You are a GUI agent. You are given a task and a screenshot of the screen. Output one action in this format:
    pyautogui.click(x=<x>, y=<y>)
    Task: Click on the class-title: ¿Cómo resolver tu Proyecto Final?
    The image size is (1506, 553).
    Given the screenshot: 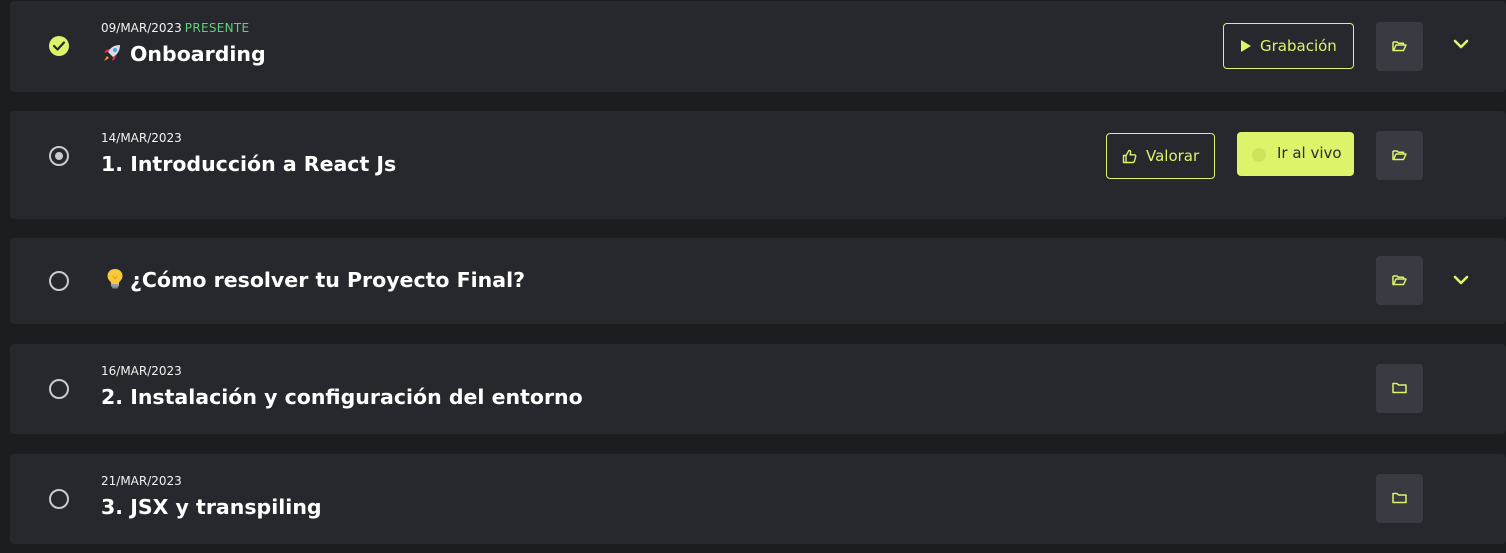 What is the action you would take?
    pyautogui.click(x=315, y=281)
    